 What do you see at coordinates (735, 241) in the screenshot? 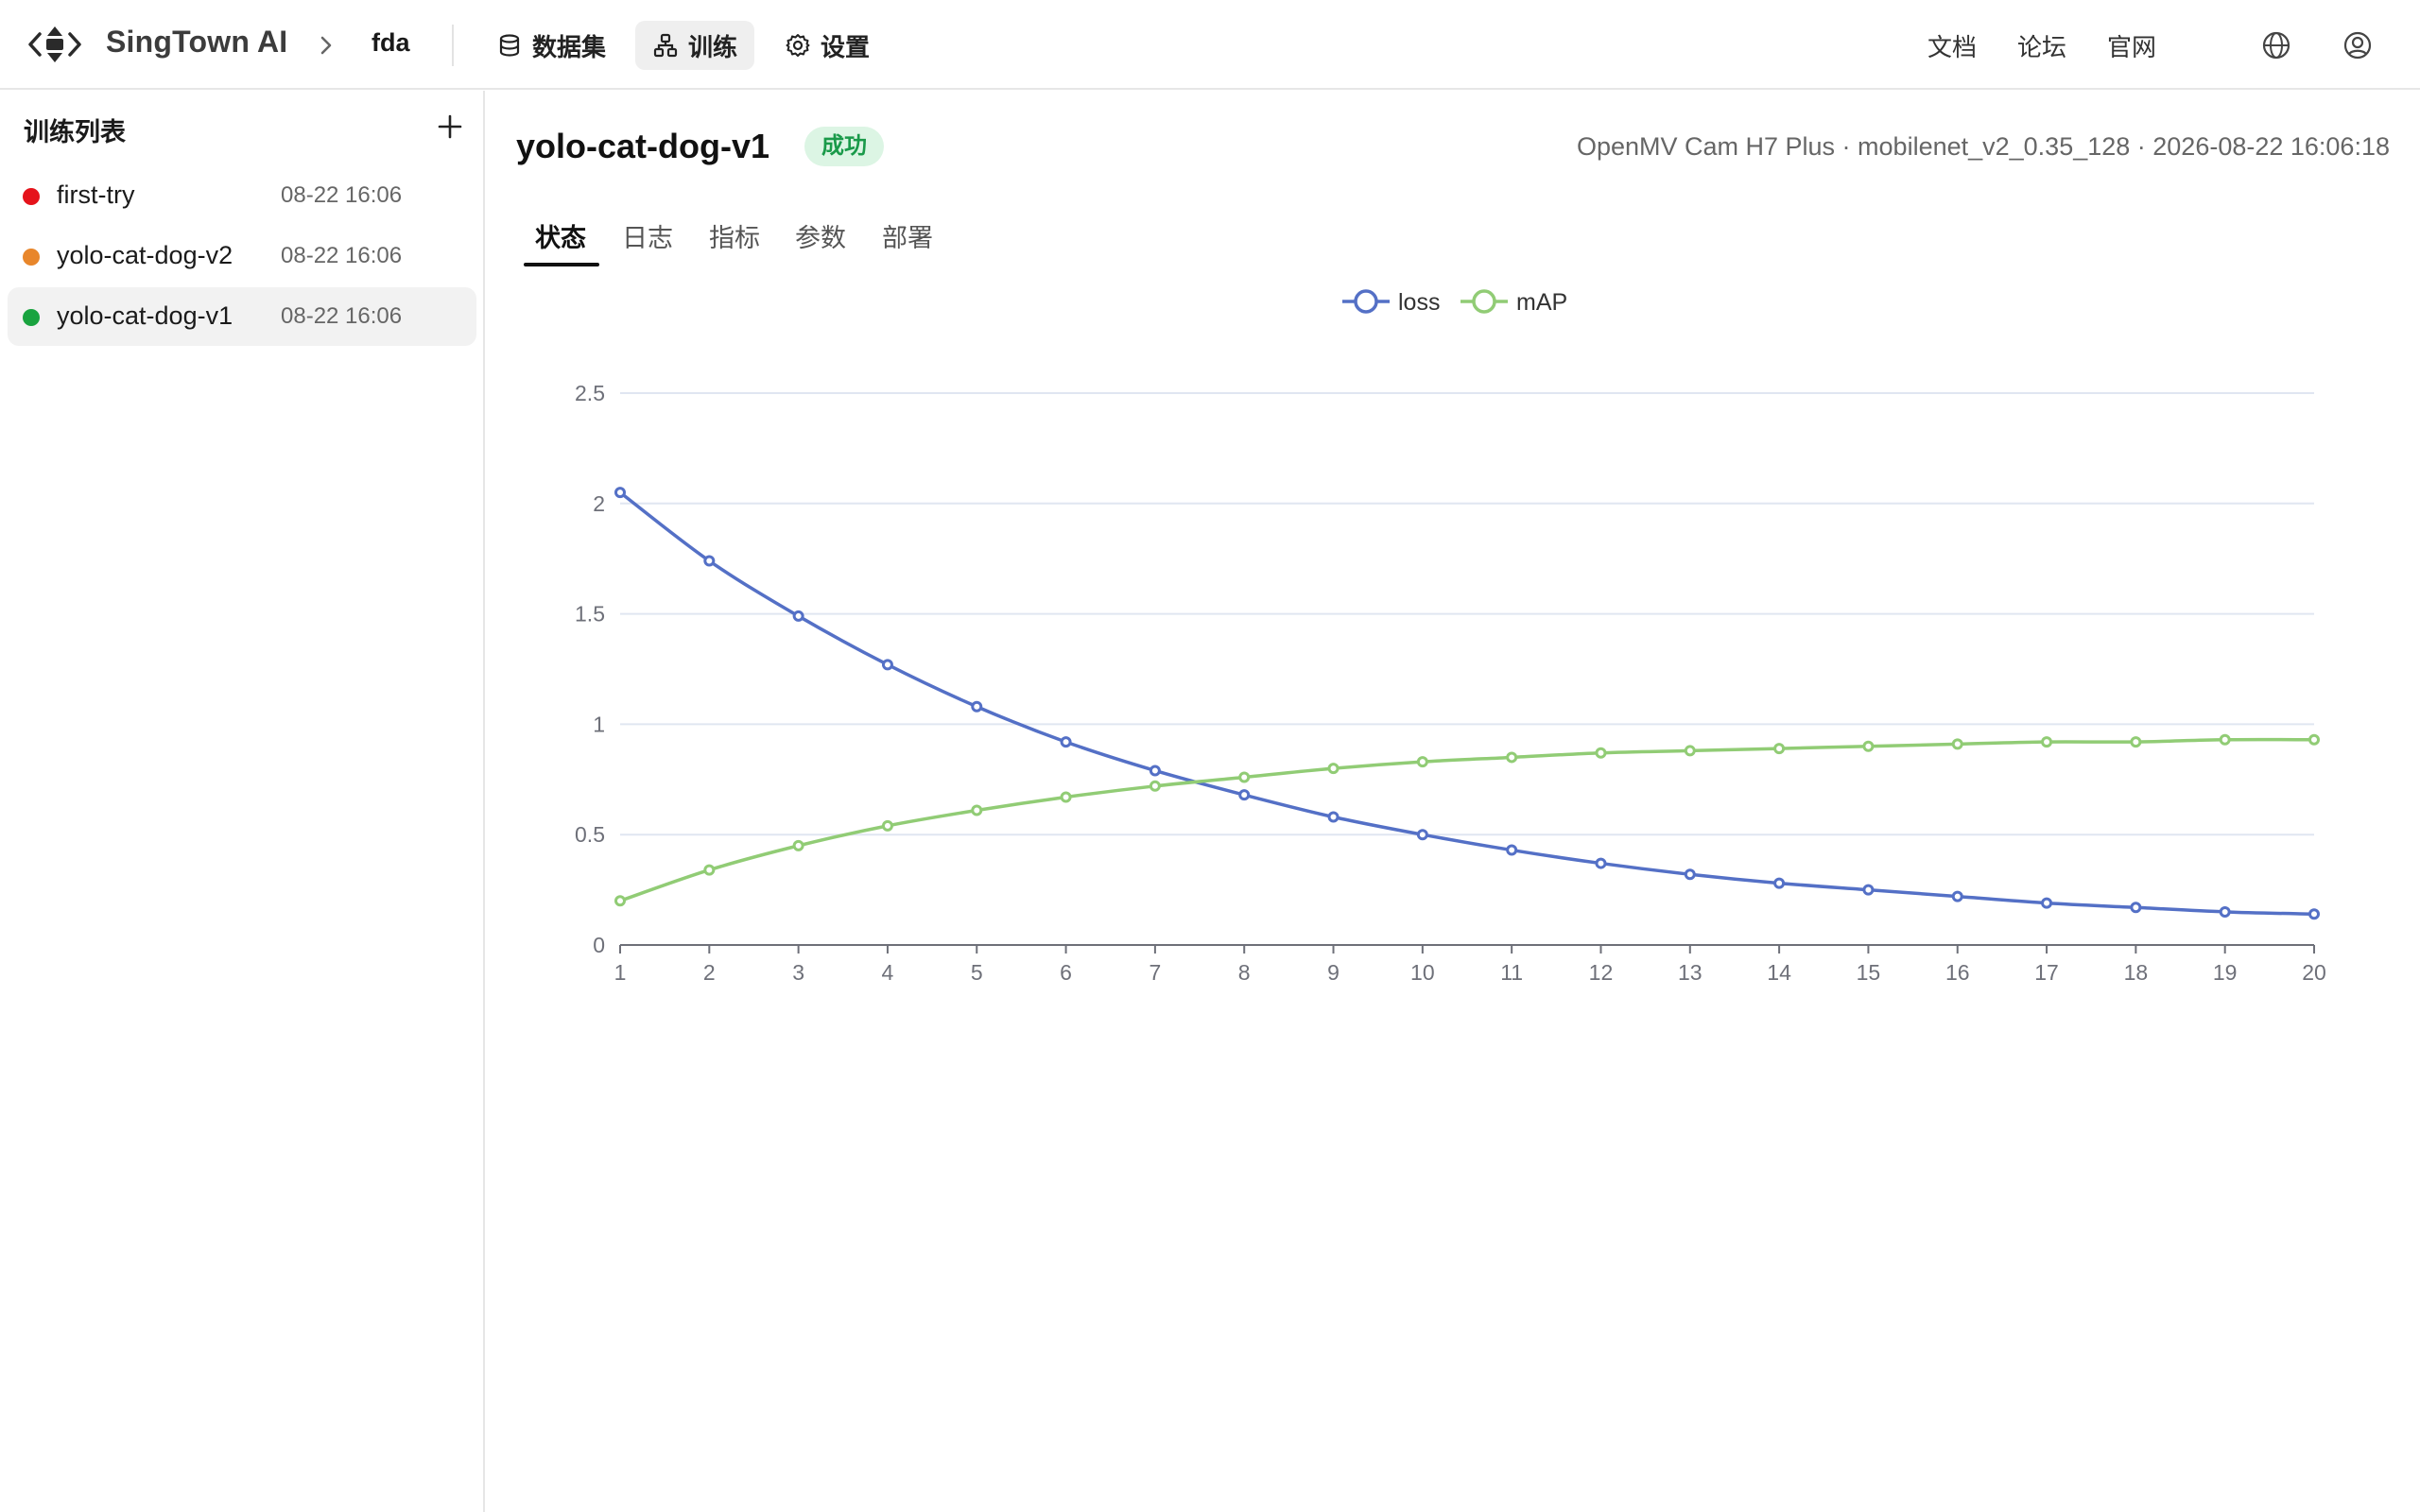
I see `tab-metrics: 指标` at bounding box center [735, 241].